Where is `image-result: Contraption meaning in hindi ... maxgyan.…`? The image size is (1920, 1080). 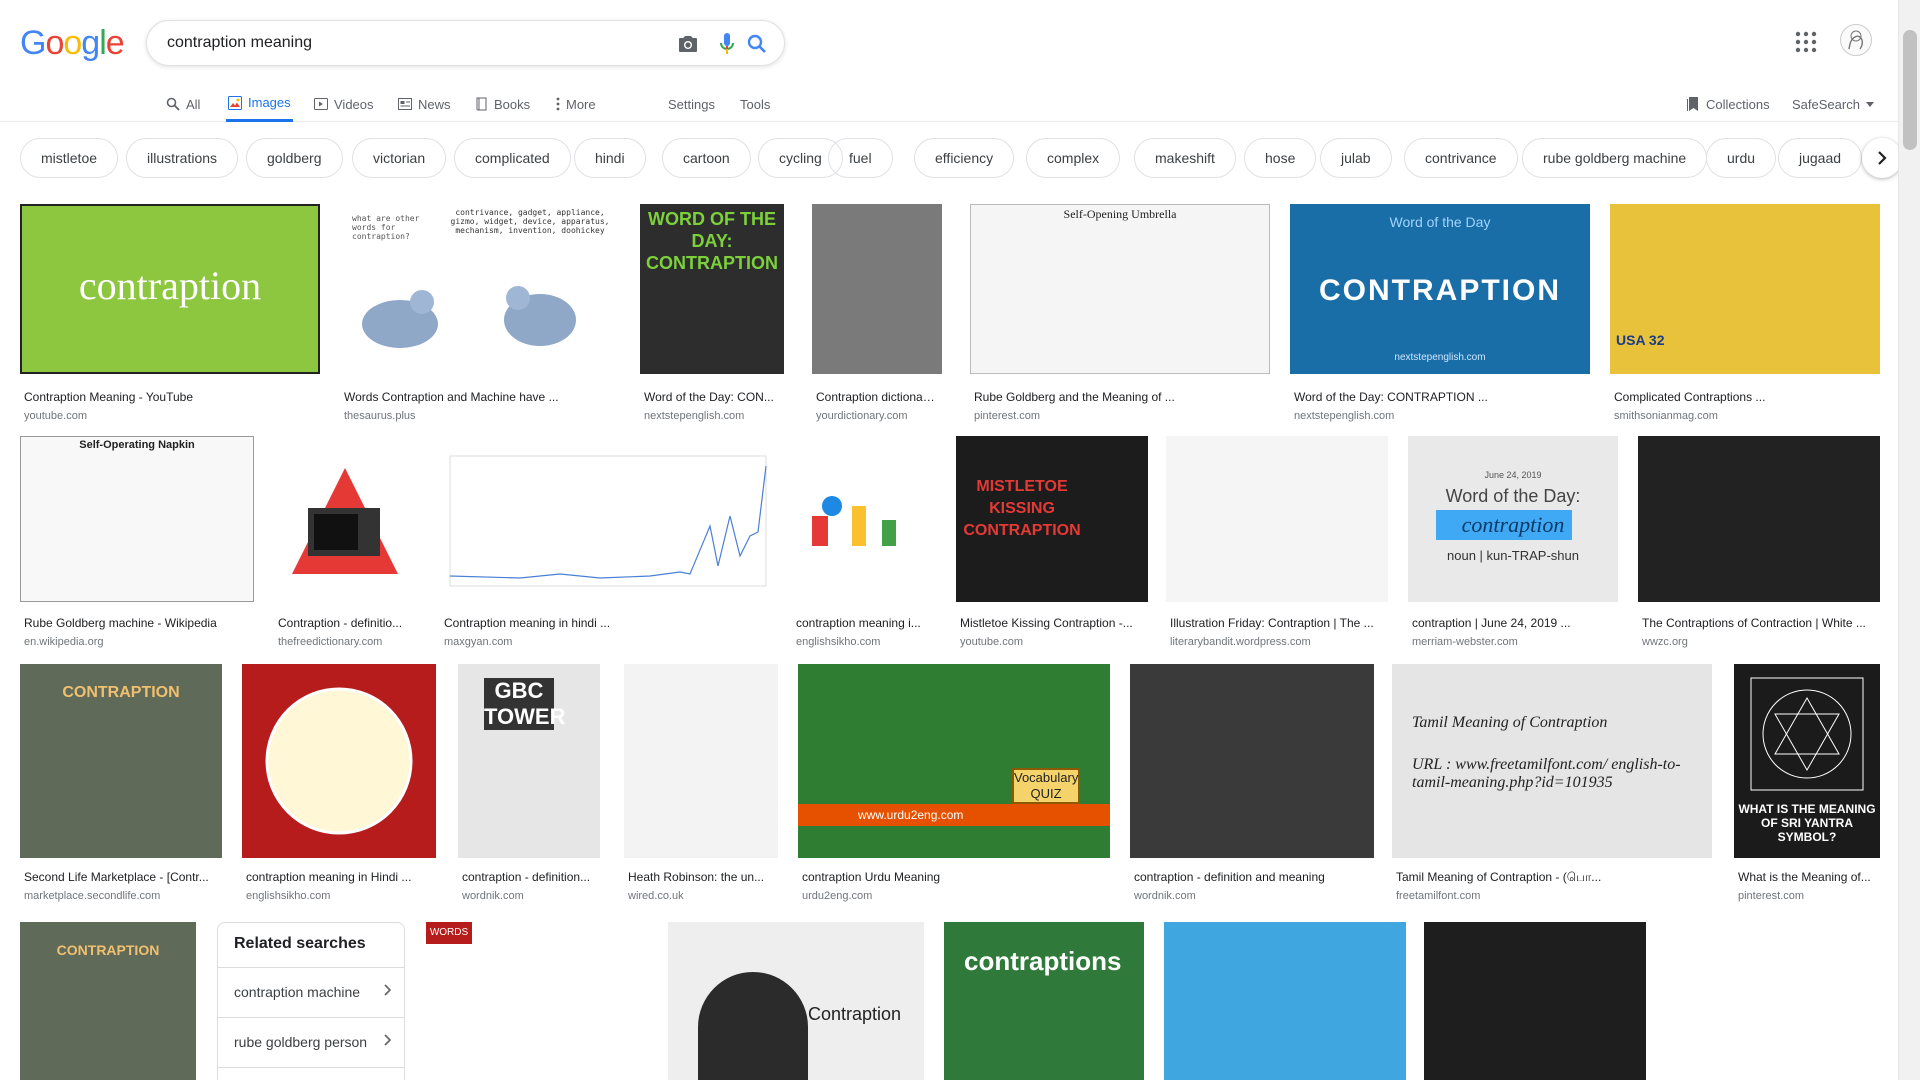 image-result: Contraption meaning in hindi ... maxgyan.… is located at coordinates (606, 545).